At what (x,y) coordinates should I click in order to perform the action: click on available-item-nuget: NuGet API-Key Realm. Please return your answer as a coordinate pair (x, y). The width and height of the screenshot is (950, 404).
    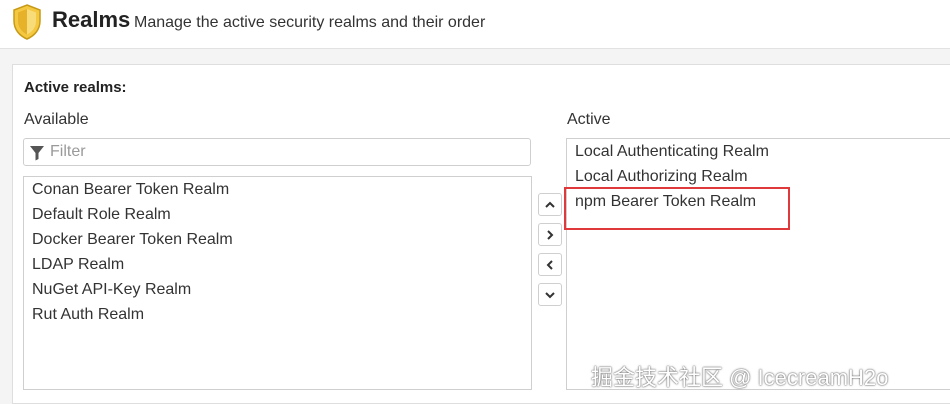
    Looking at the image, I should click on (111, 290).